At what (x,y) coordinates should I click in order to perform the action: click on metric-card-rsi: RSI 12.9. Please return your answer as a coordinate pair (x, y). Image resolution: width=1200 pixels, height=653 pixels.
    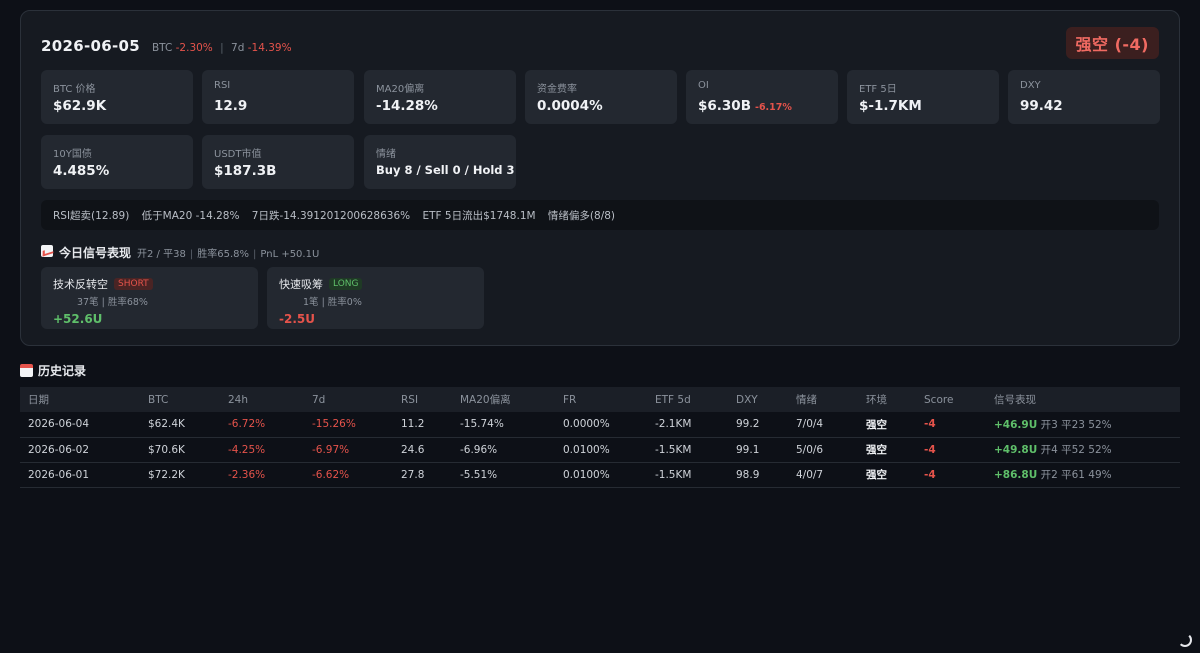
    Looking at the image, I should click on (278, 97).